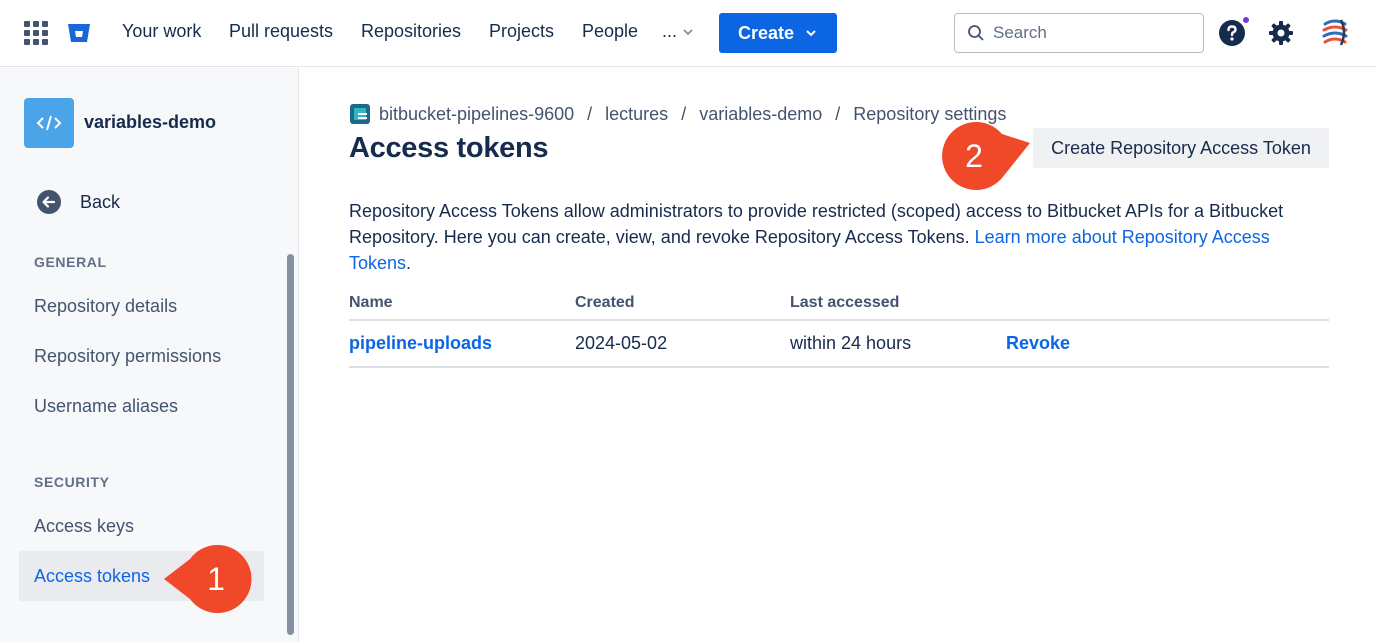 The width and height of the screenshot is (1376, 642). Describe the element at coordinates (161, 31) in the screenshot. I see `nav-your-work: Your work` at that location.